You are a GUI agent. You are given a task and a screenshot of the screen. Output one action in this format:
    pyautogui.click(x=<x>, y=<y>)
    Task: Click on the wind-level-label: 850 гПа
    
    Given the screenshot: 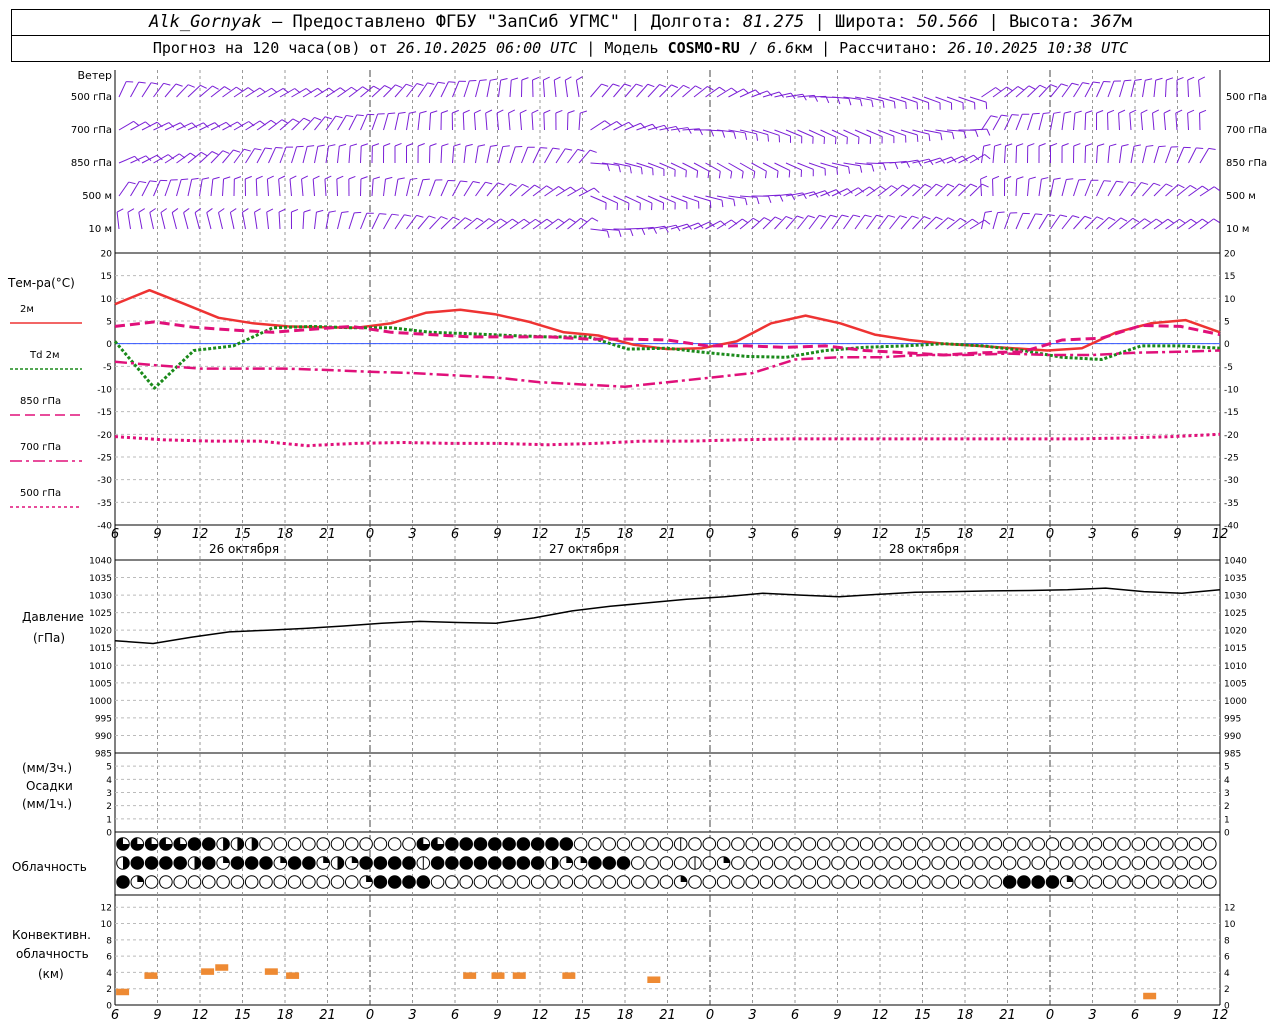 What is the action you would take?
    pyautogui.click(x=91, y=163)
    